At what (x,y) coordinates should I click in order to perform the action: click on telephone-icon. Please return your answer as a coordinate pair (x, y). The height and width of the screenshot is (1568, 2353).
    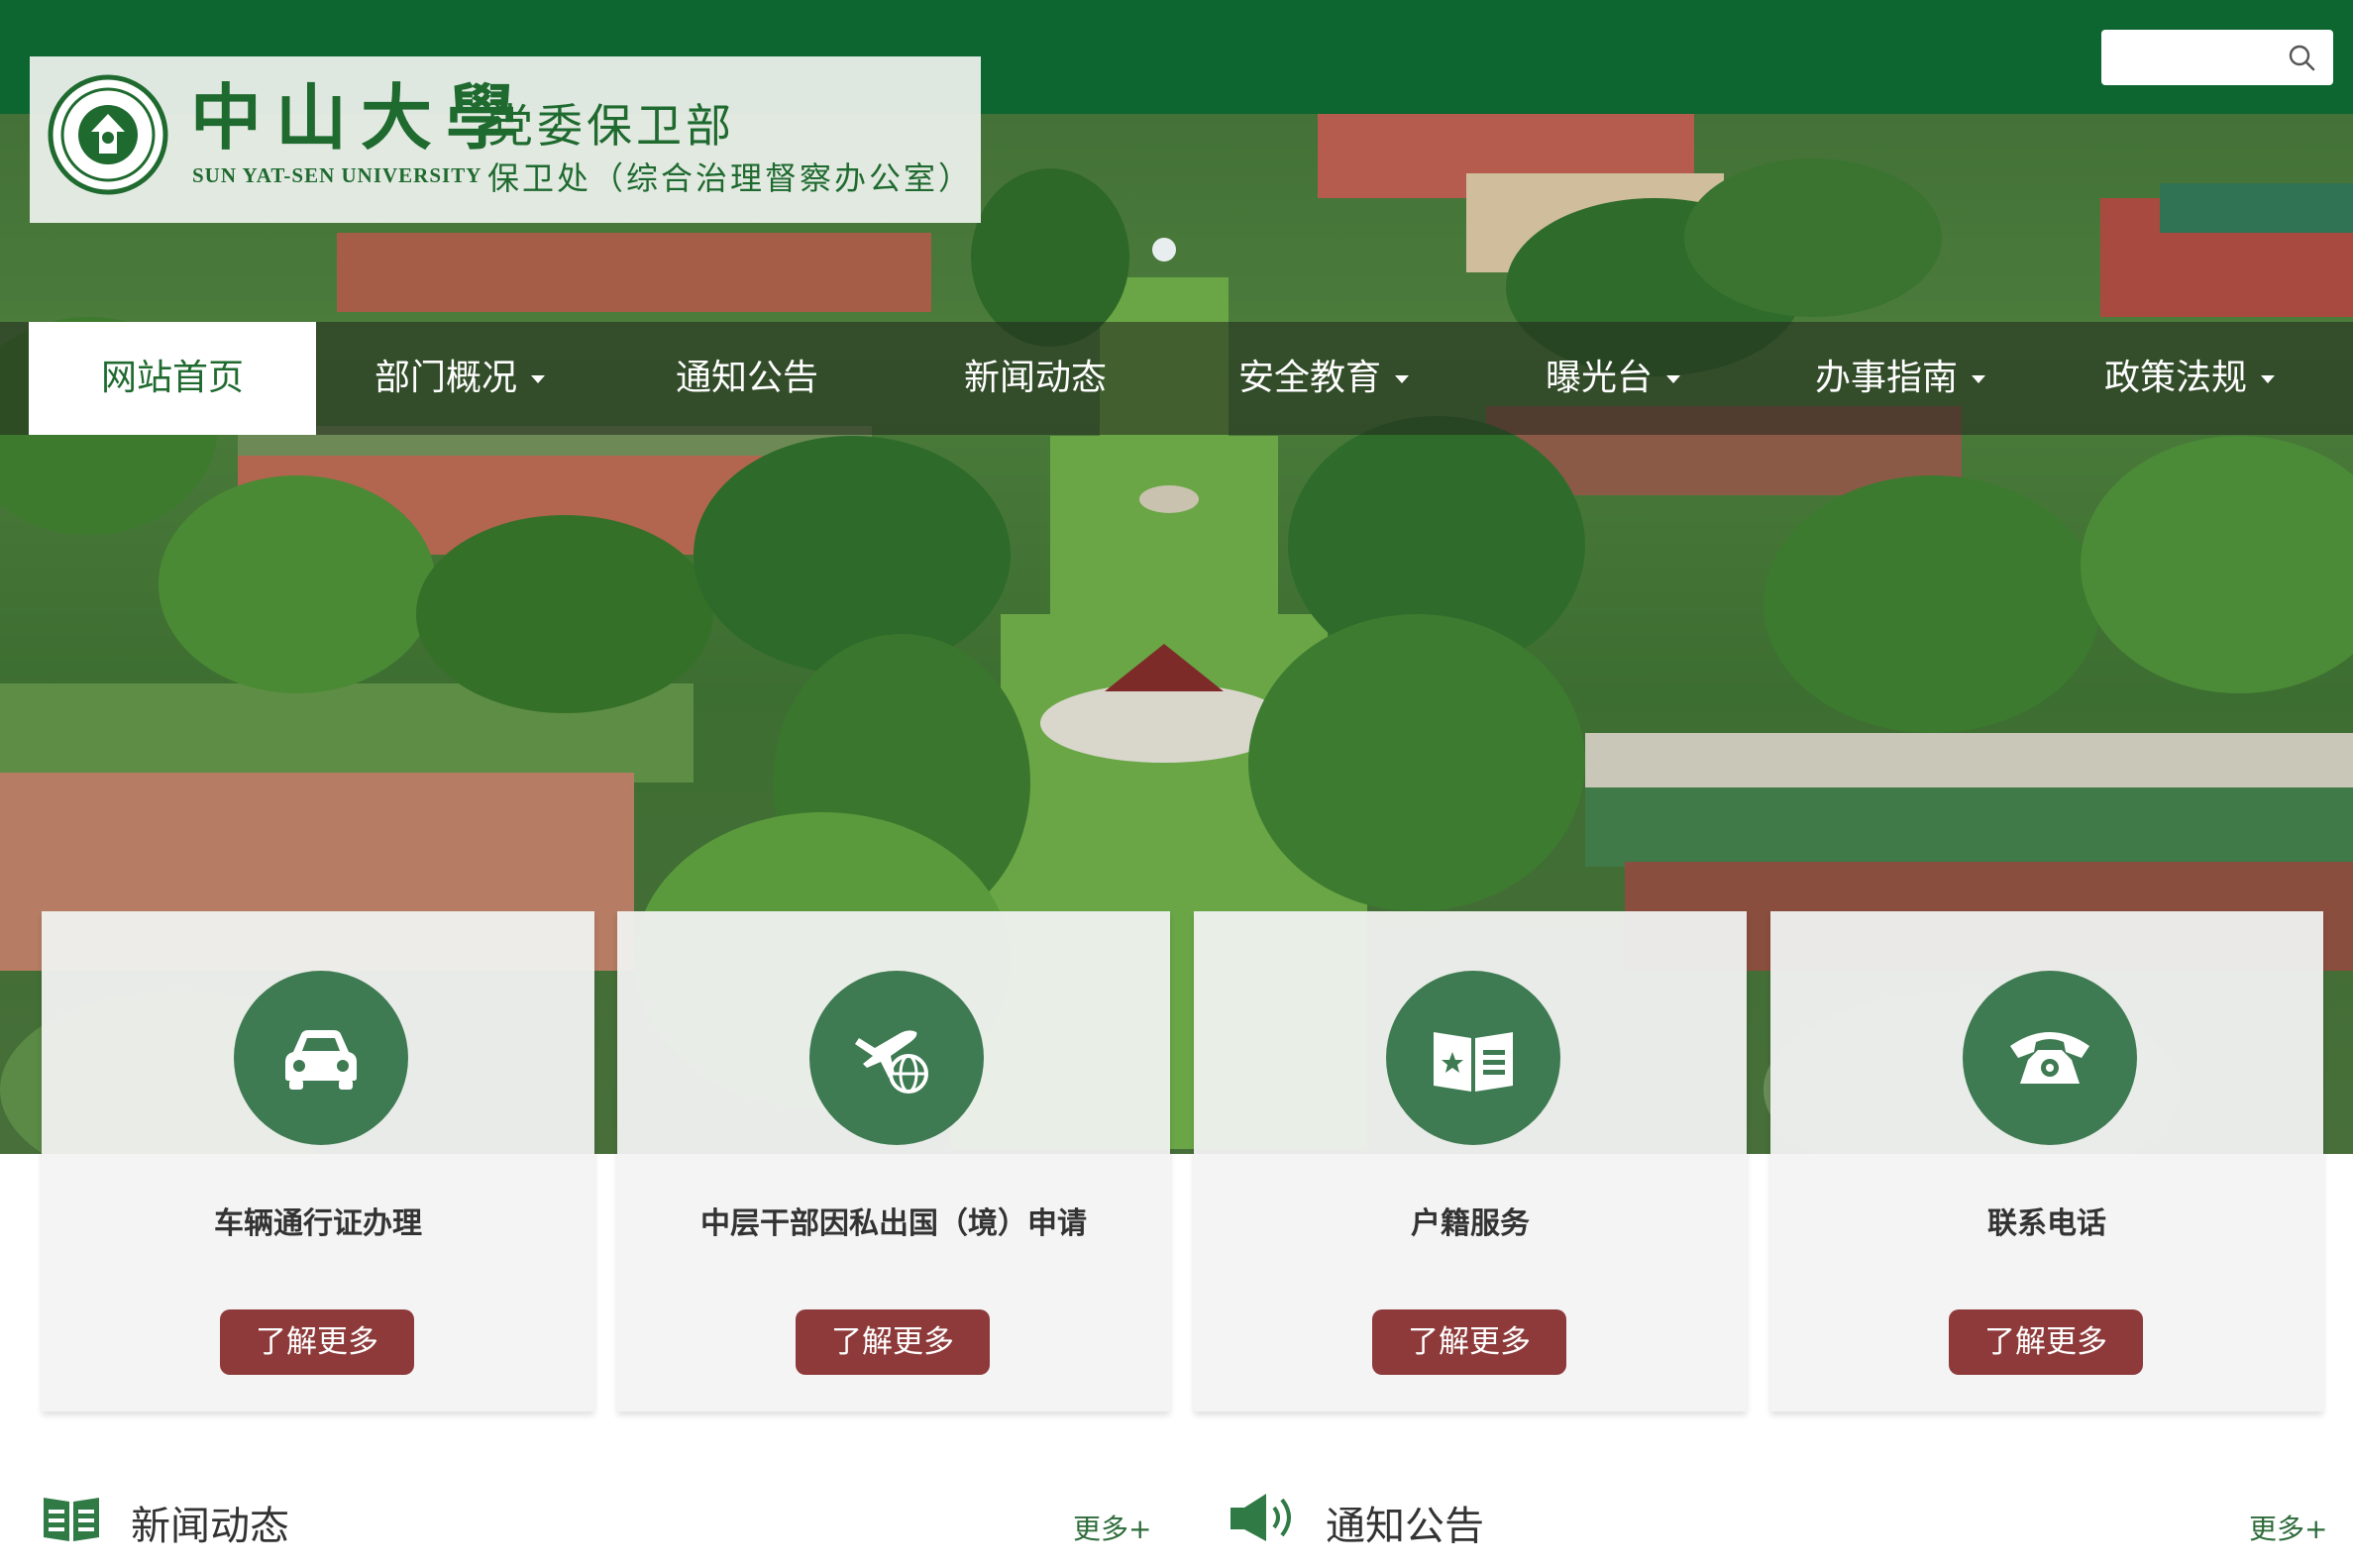
    Looking at the image, I should click on (2049, 1058).